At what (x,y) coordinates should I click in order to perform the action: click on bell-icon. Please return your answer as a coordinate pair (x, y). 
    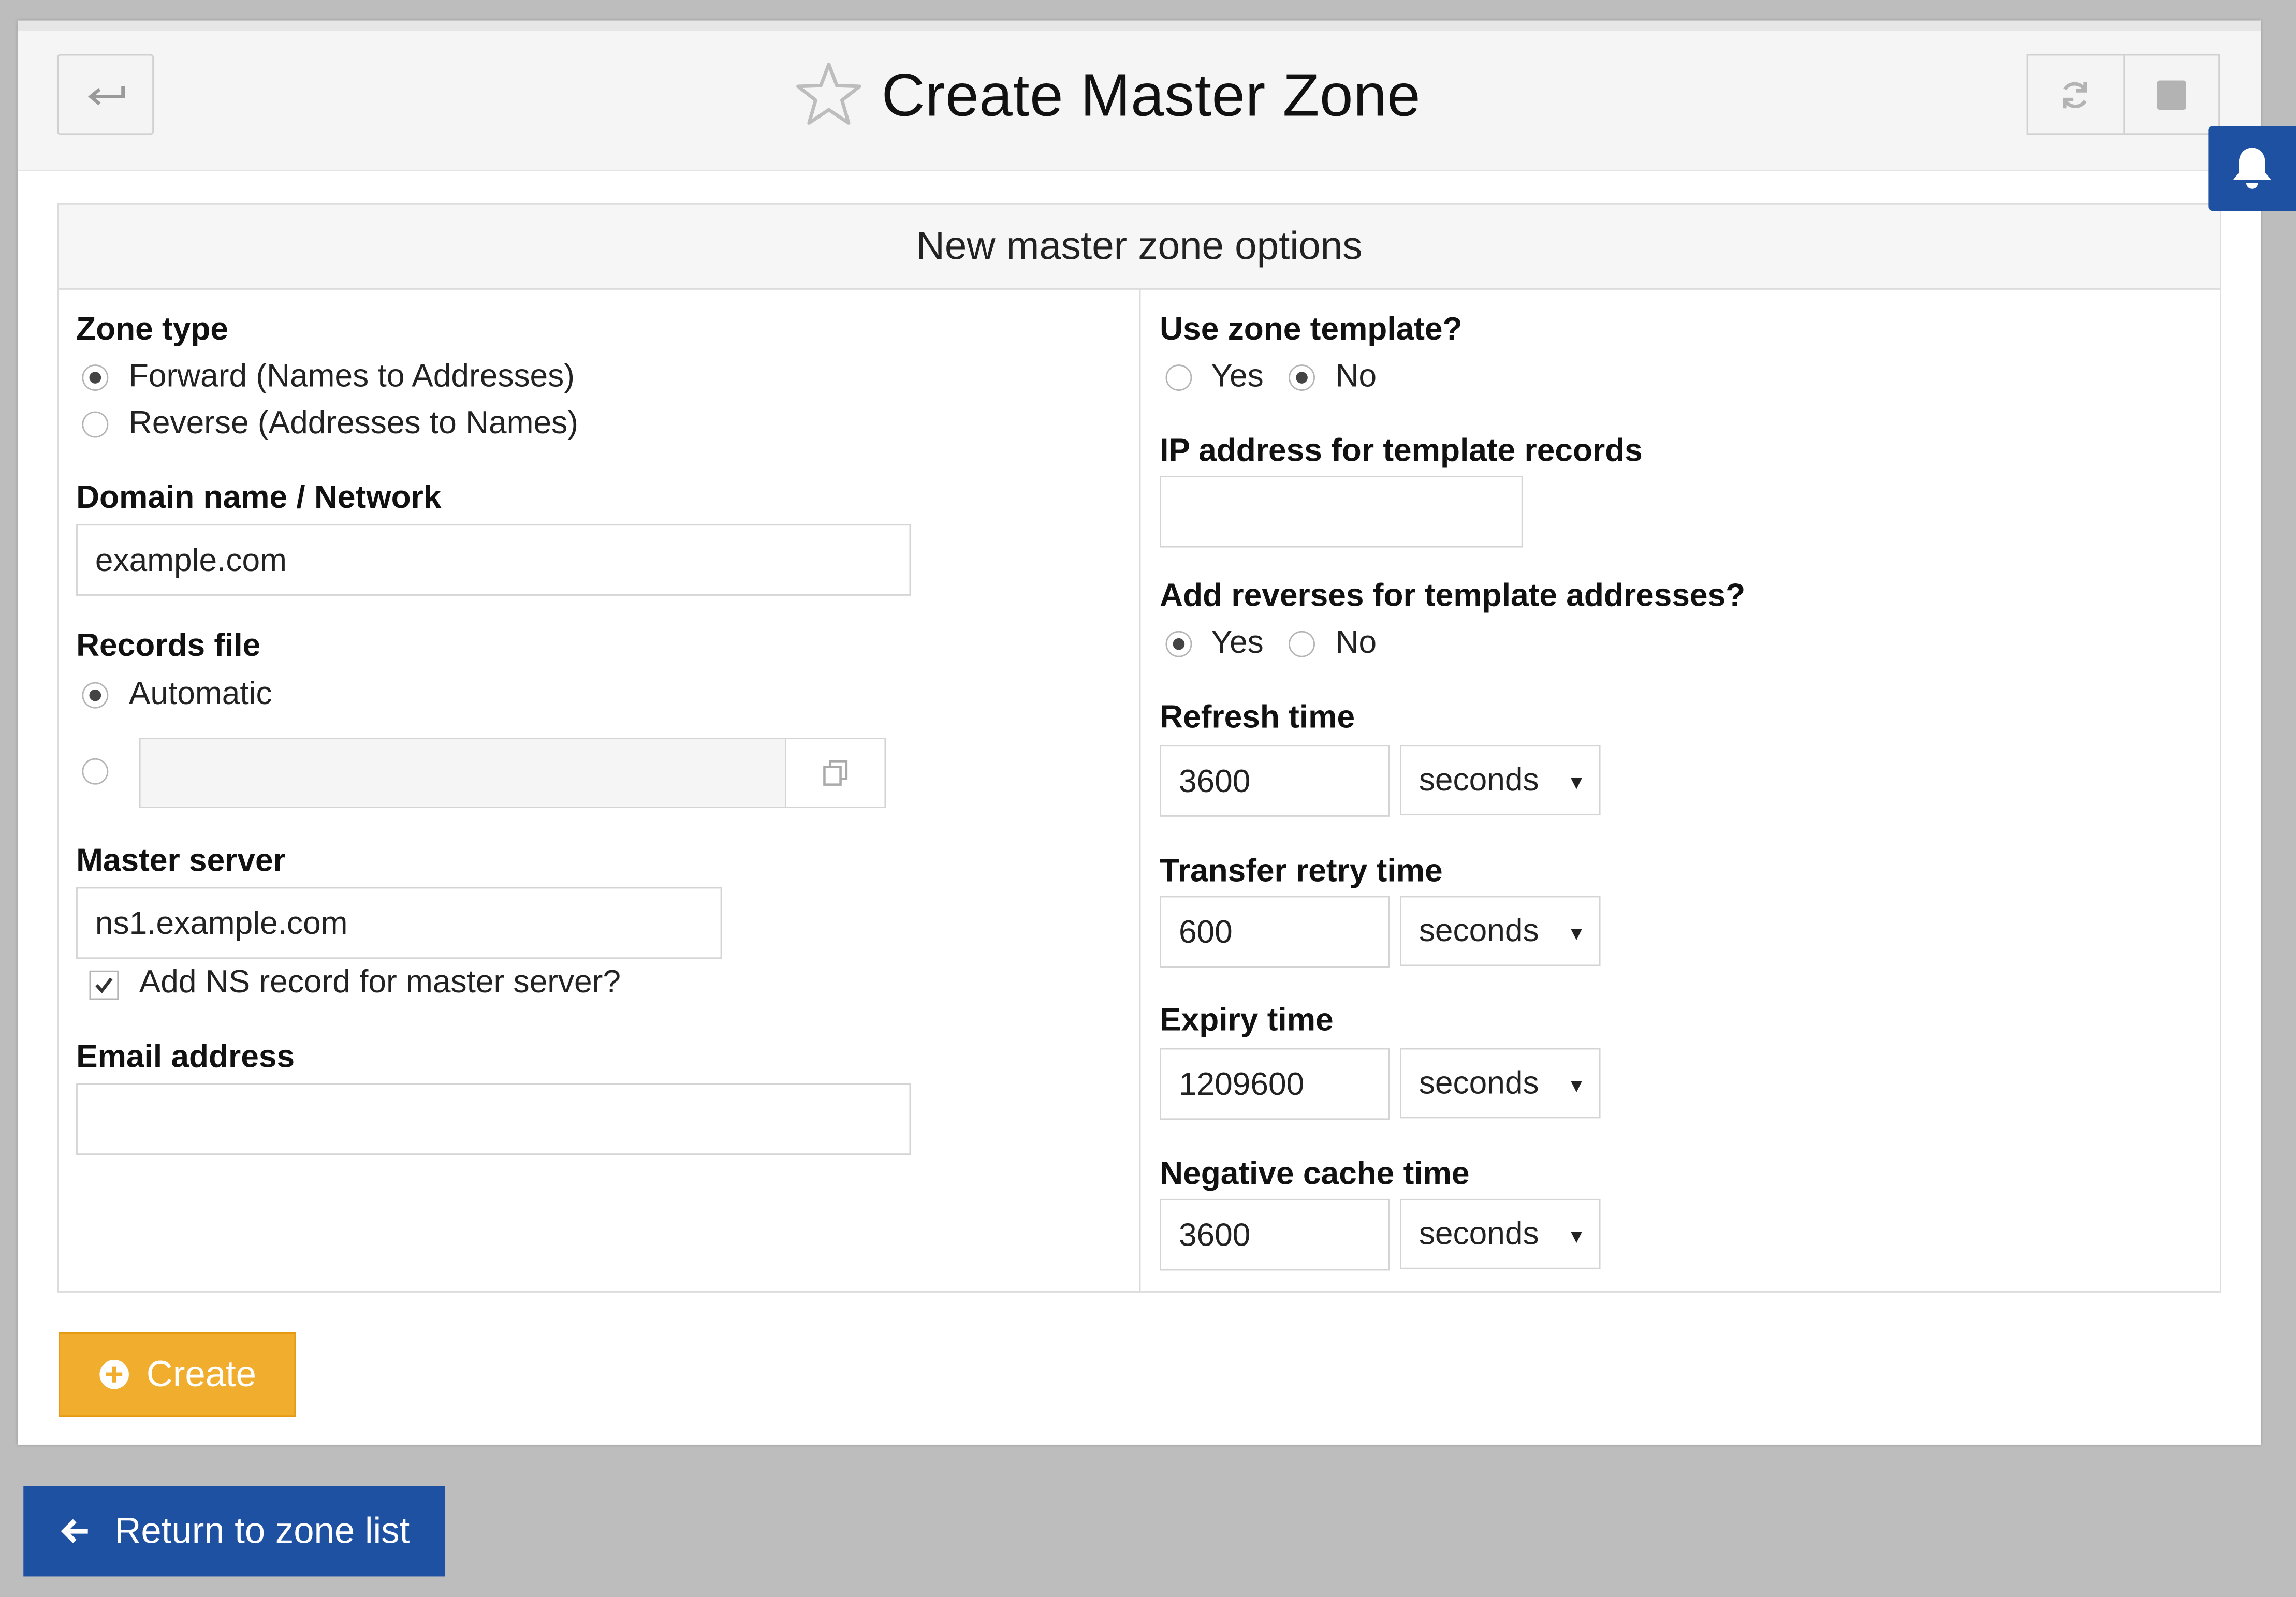
    Looking at the image, I should click on (2252, 168).